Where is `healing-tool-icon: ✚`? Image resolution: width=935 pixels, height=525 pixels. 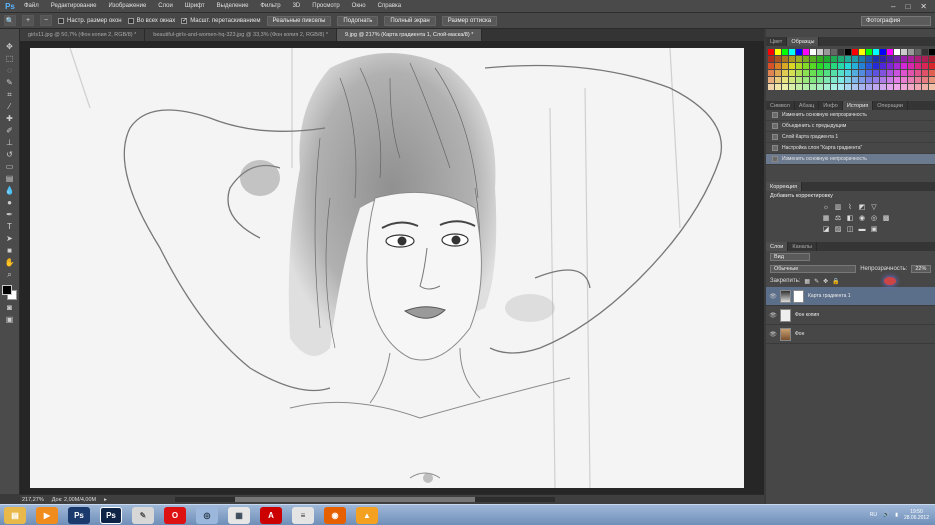 healing-tool-icon: ✚ is located at coordinates (10, 118).